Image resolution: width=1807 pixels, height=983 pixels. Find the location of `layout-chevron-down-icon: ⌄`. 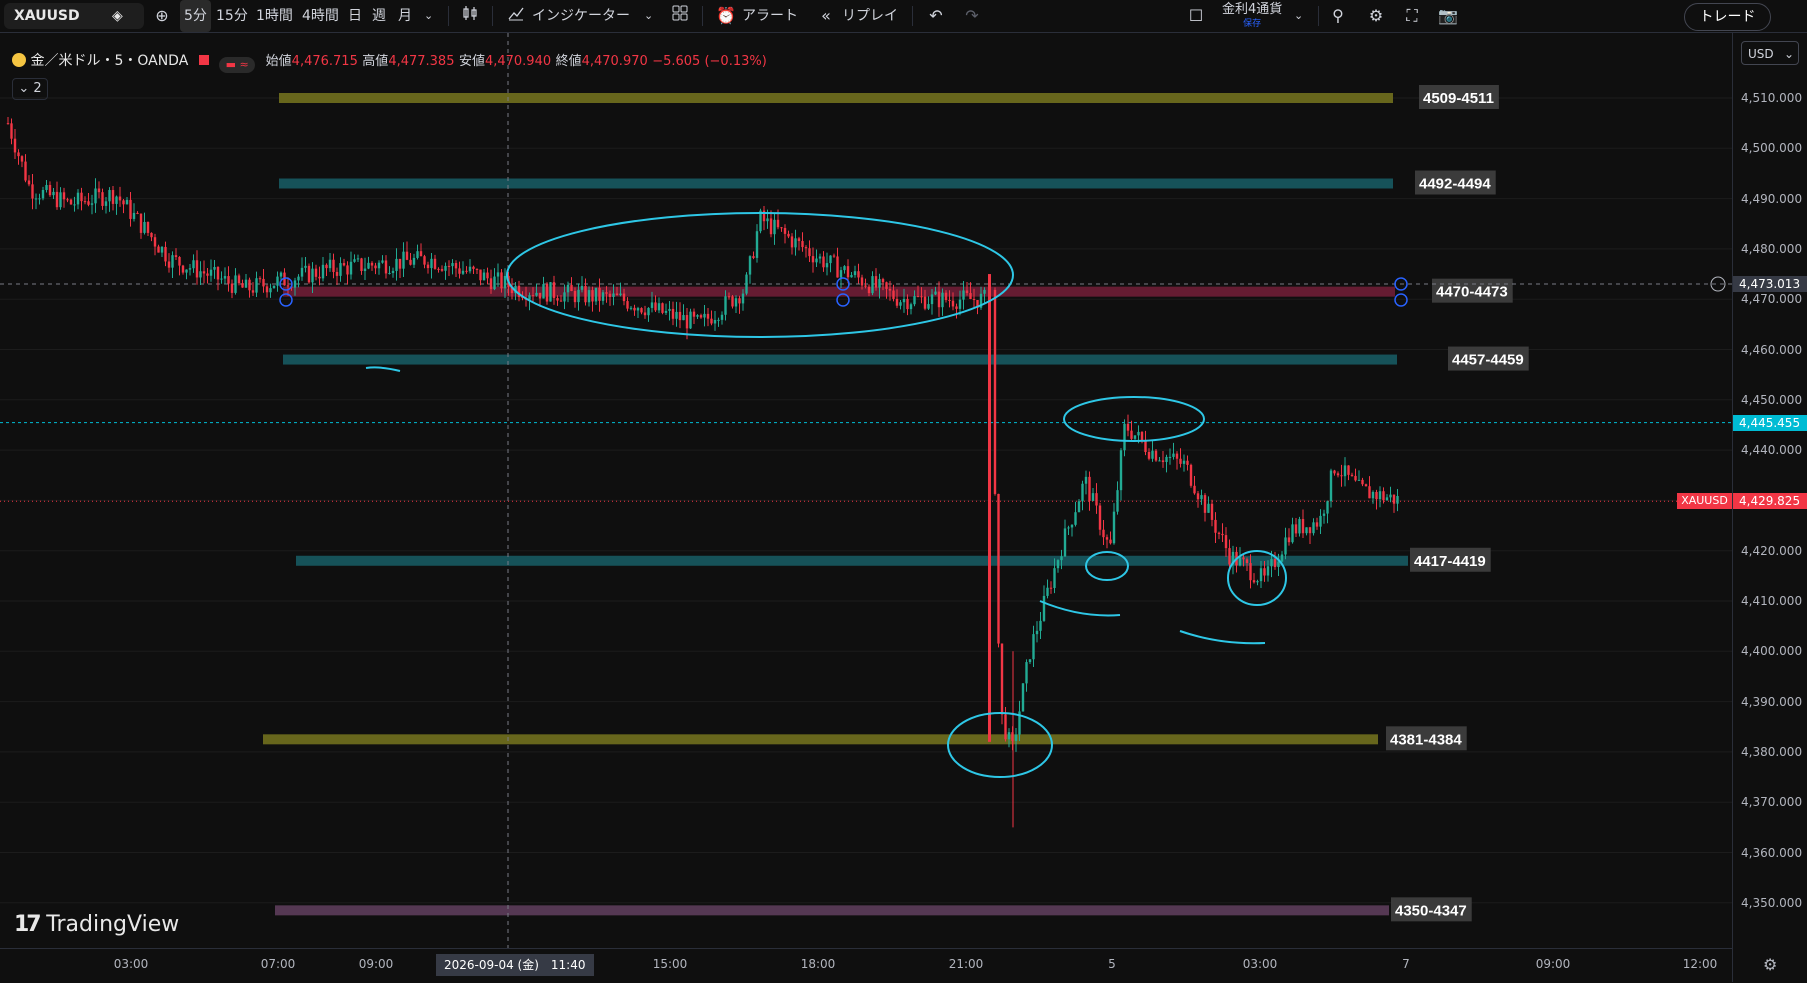

layout-chevron-down-icon: ⌄ is located at coordinates (1298, 16).